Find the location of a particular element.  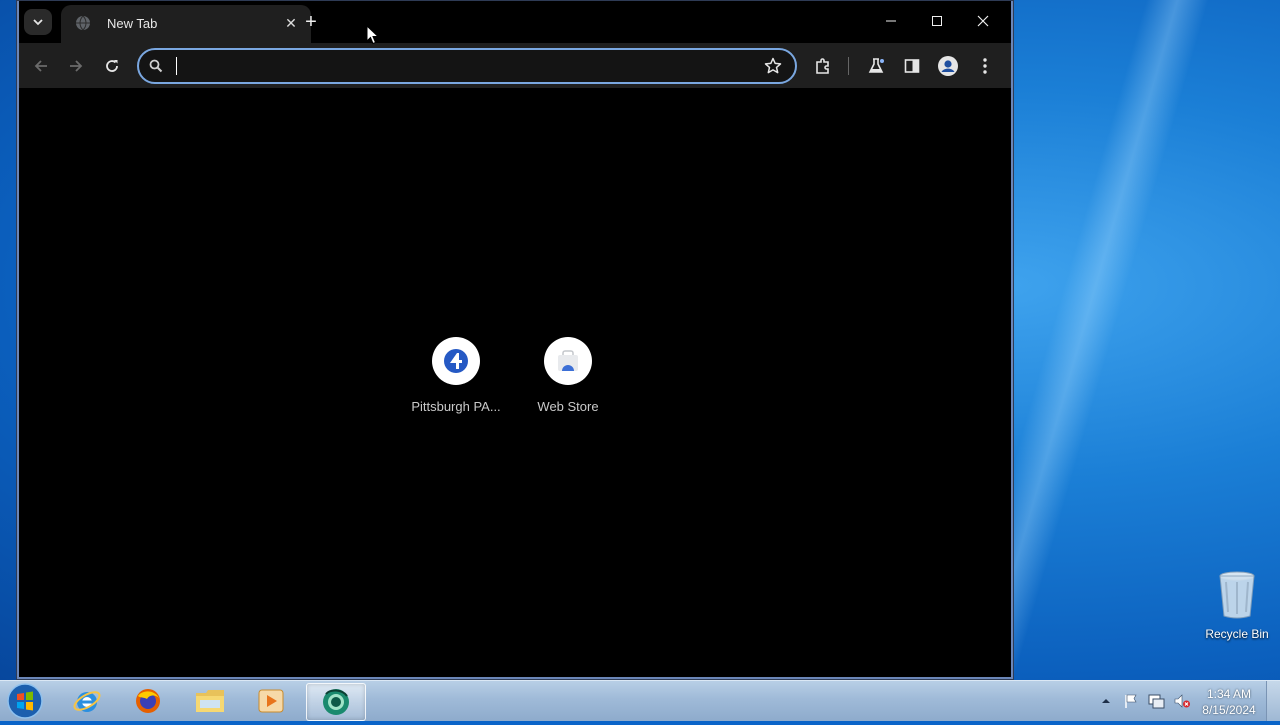

windows-logo-icon is located at coordinates (25, 701).